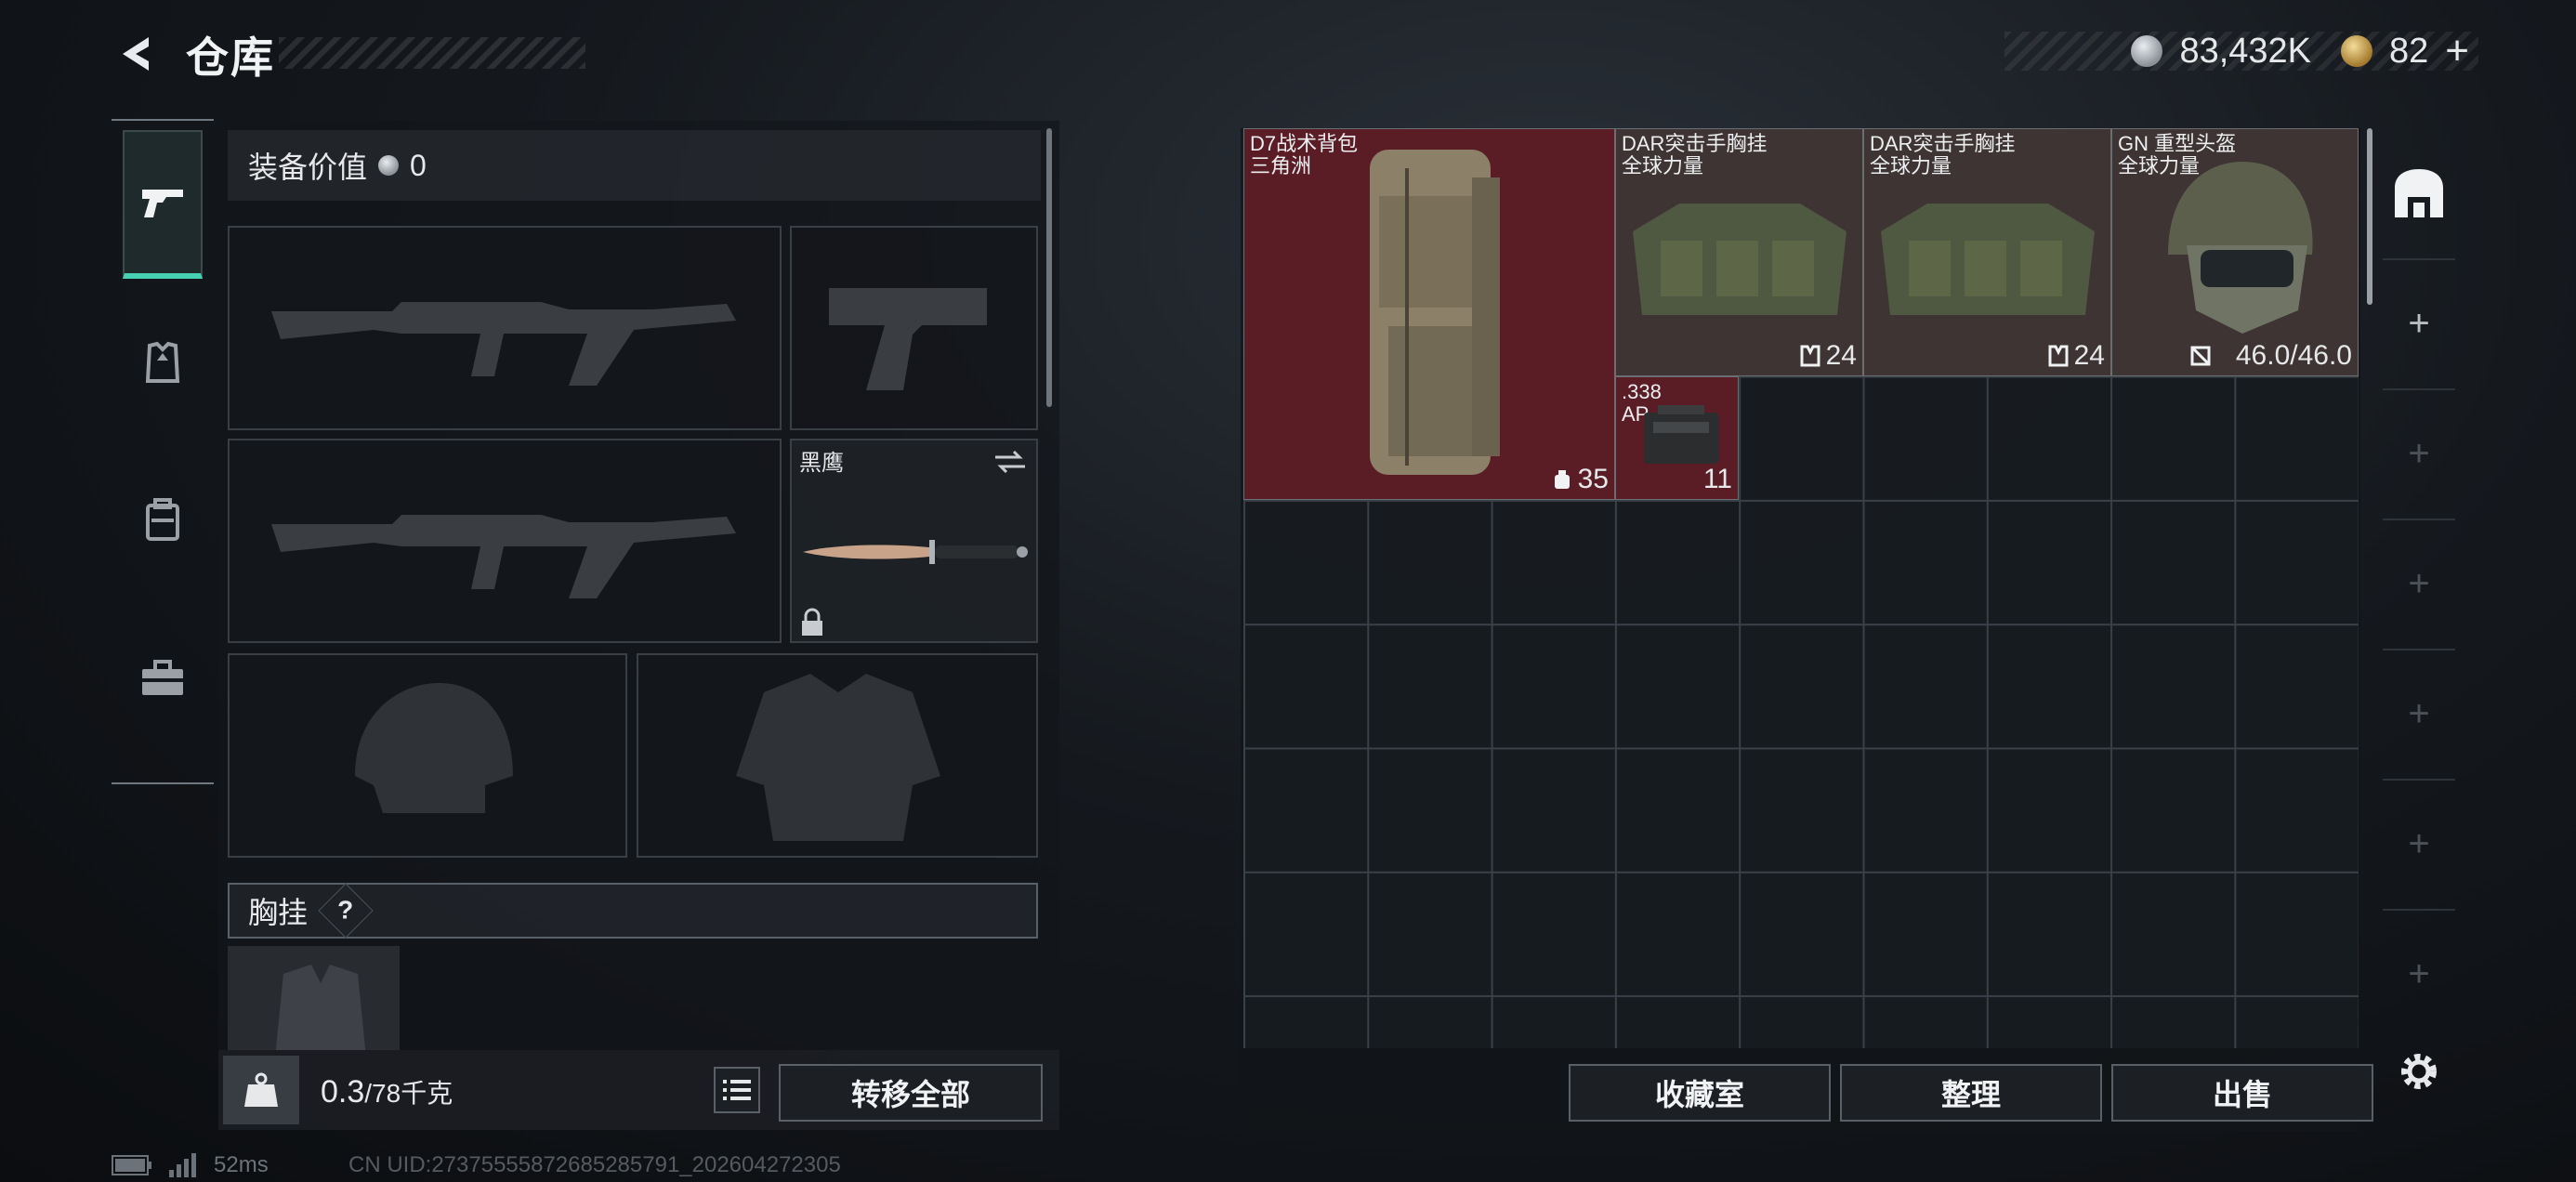 Image resolution: width=2576 pixels, height=1182 pixels. Describe the element at coordinates (418, 165) in the screenshot. I see `equipment-value: 0` at that location.